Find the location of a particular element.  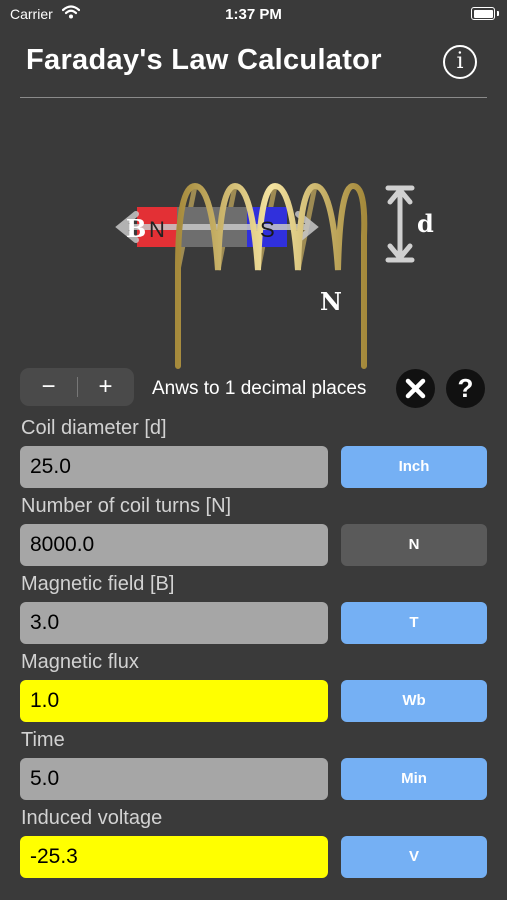

coil-diameter-input: 25.0 is located at coordinates (174, 467).